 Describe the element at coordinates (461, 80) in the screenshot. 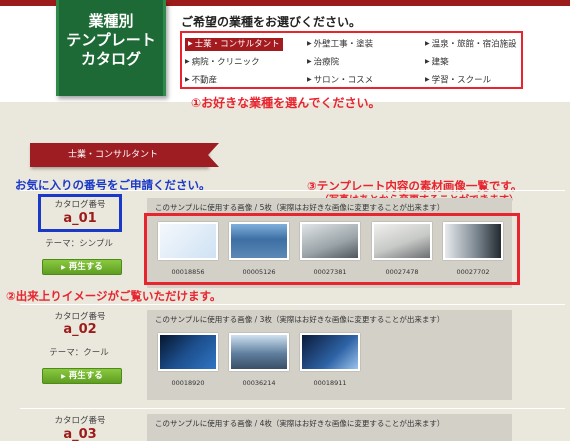

I see `category-label: 学習・スクール` at that location.